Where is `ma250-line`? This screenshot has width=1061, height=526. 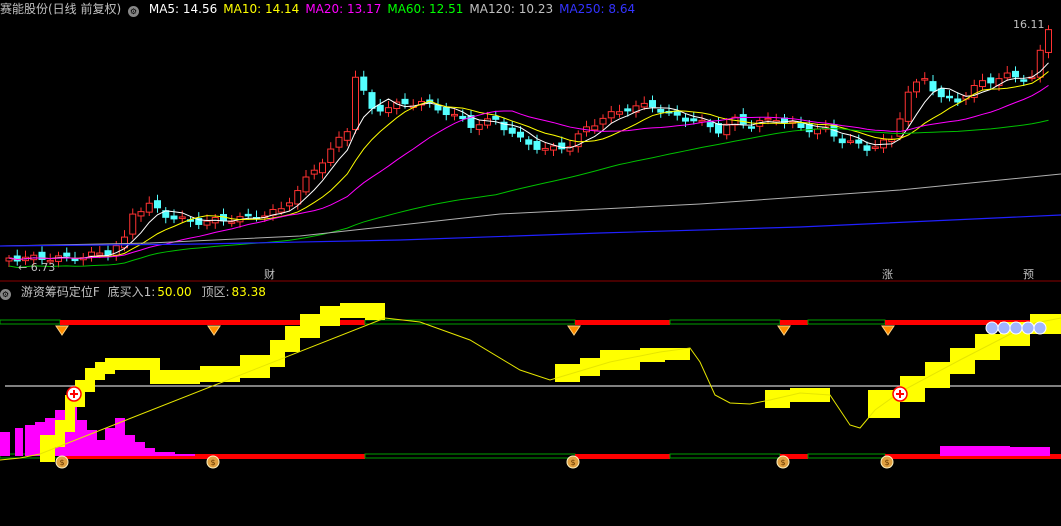
ma250-line is located at coordinates (530, 230).